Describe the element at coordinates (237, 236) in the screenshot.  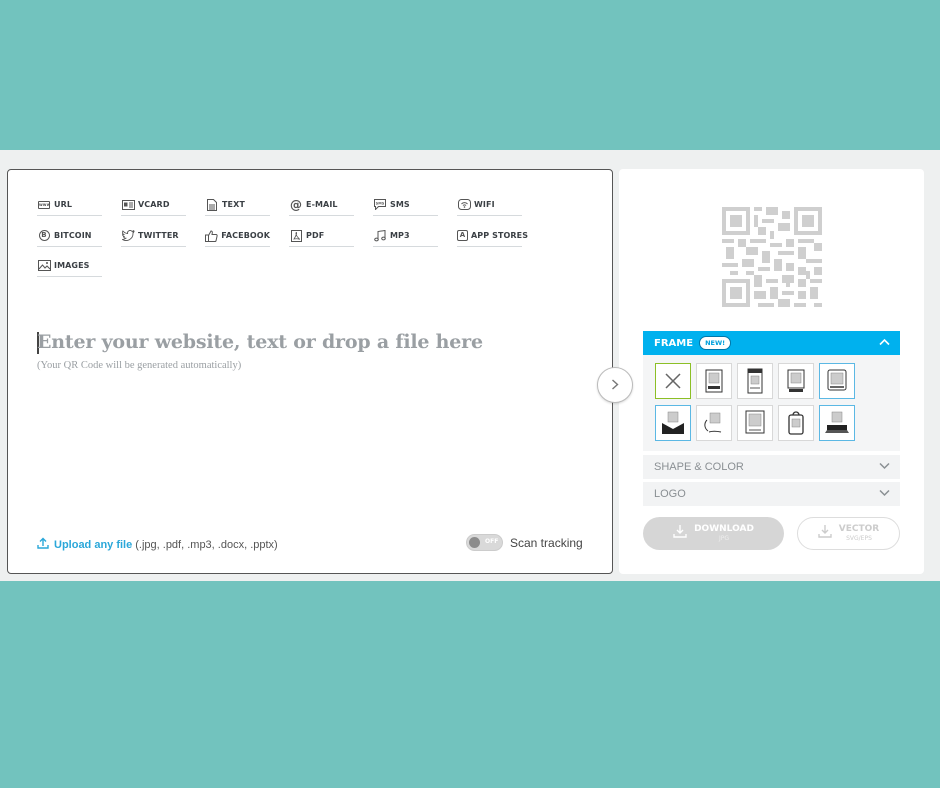
I see `tab-facebook: FACEBOOK` at that location.